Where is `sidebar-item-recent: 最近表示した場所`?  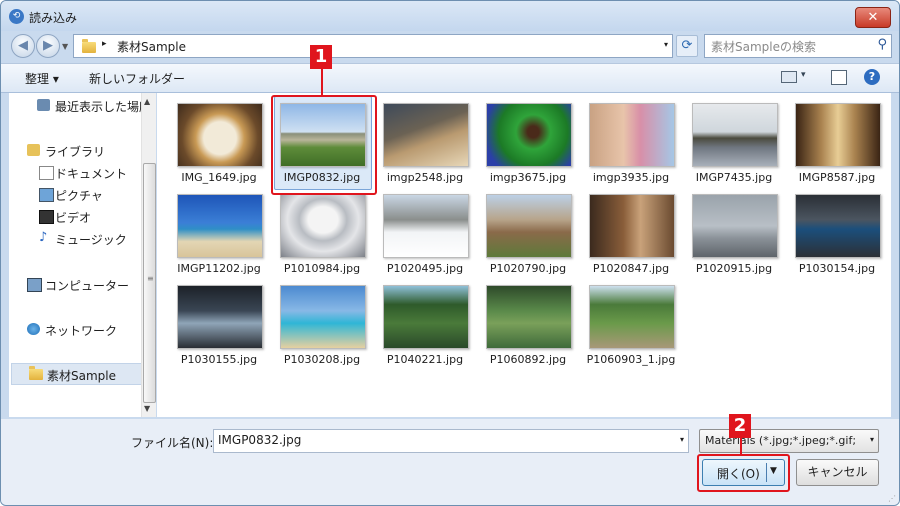
sidebar-item-recent: 最近表示した場所 is located at coordinates (103, 106).